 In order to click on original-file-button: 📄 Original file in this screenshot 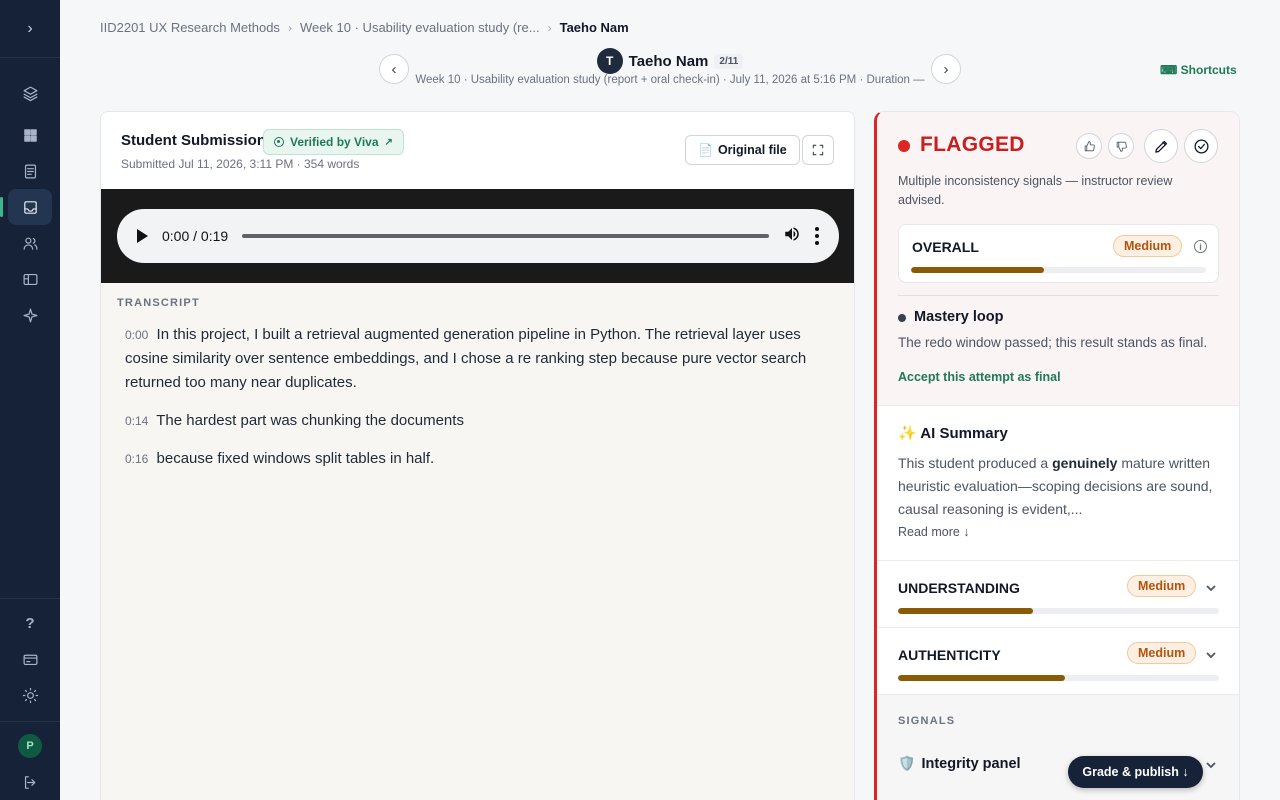, I will do `click(742, 150)`.